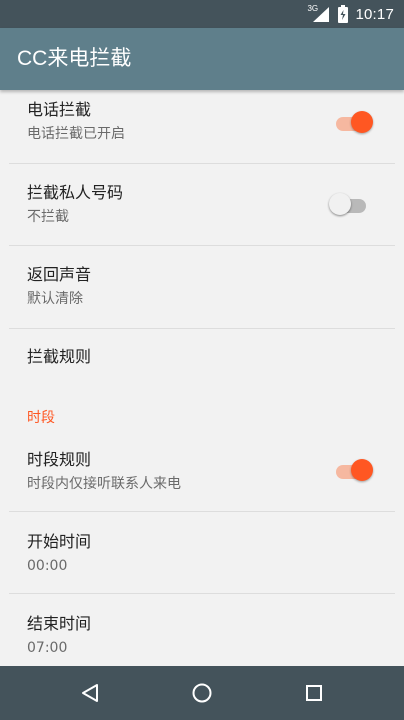 This screenshot has width=404, height=720. Describe the element at coordinates (319, 14) in the screenshot. I see `signal-indicator: 3G` at that location.